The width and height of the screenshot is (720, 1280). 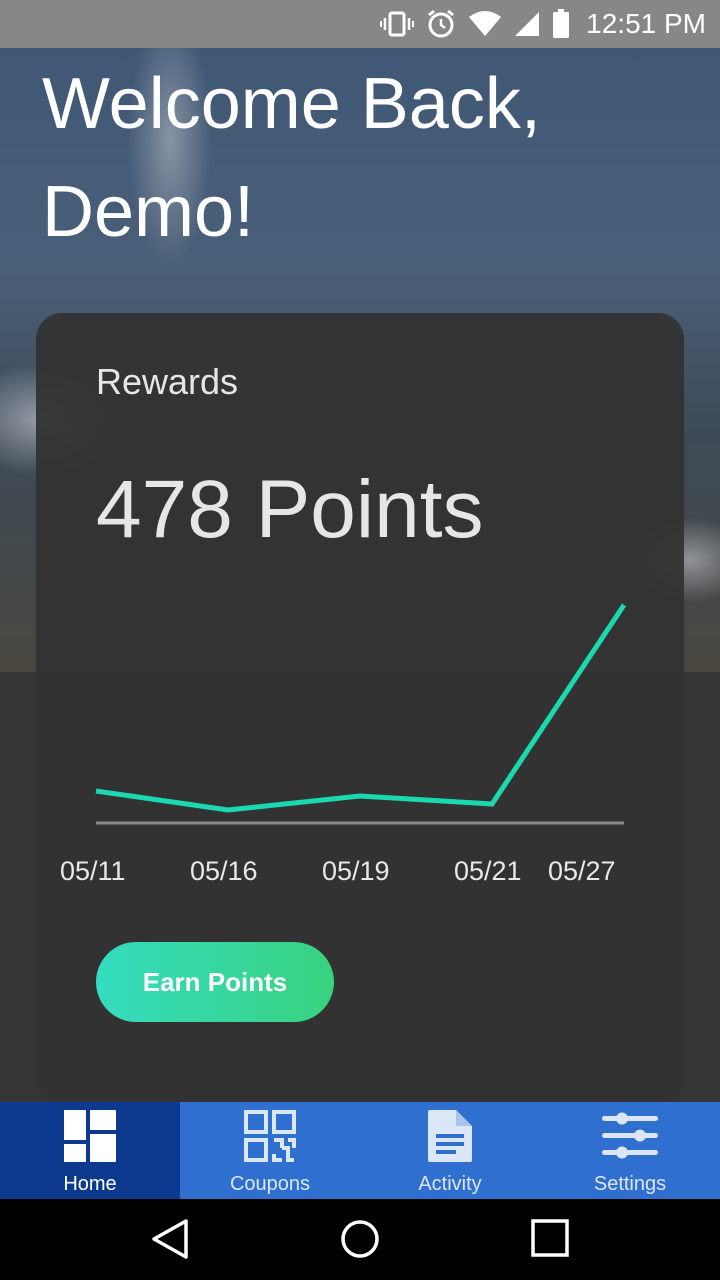 What do you see at coordinates (582, 871) in the screenshot?
I see `chart-x-tick-label: 05/27` at bounding box center [582, 871].